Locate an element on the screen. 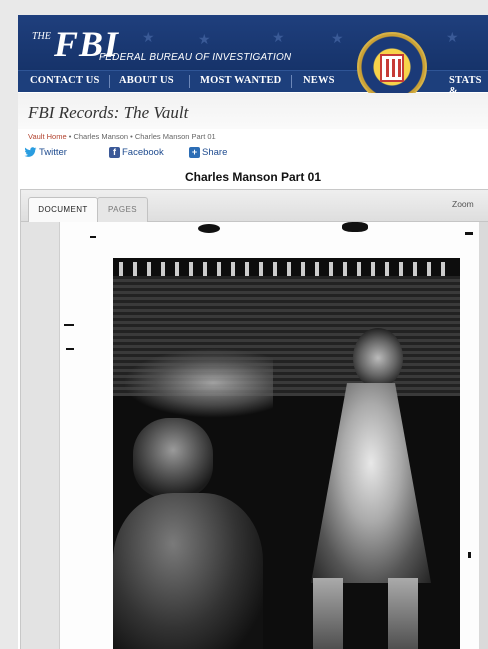  nav-contact-us: CONTACT US is located at coordinates (65, 80).